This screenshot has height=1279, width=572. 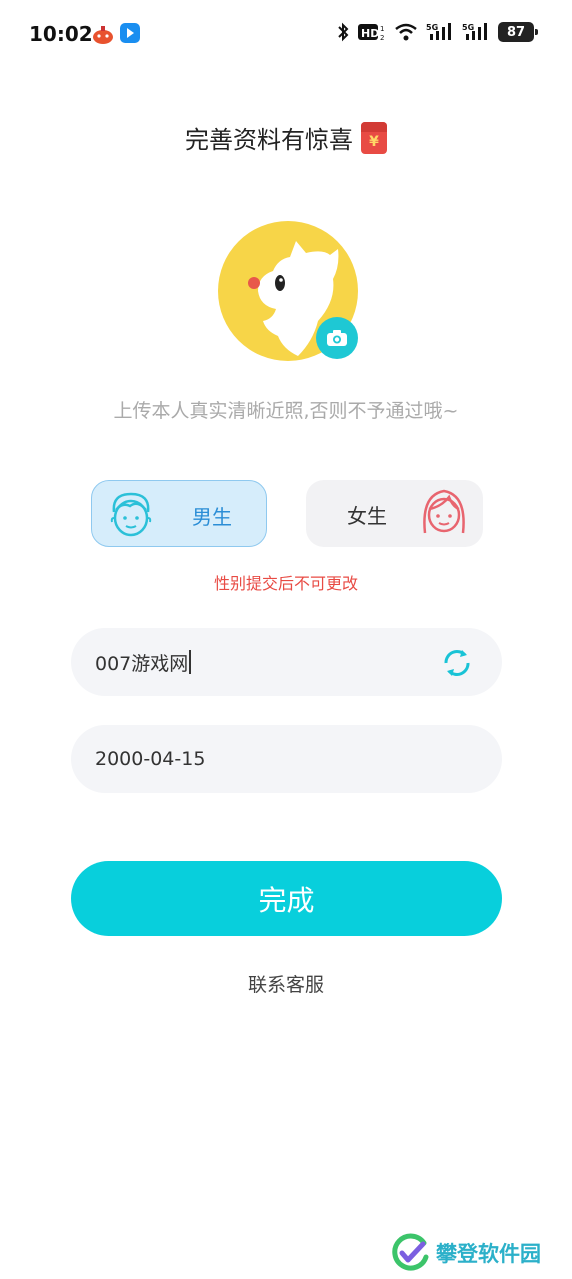 I want to click on upload-photo-button, so click(x=337, y=338).